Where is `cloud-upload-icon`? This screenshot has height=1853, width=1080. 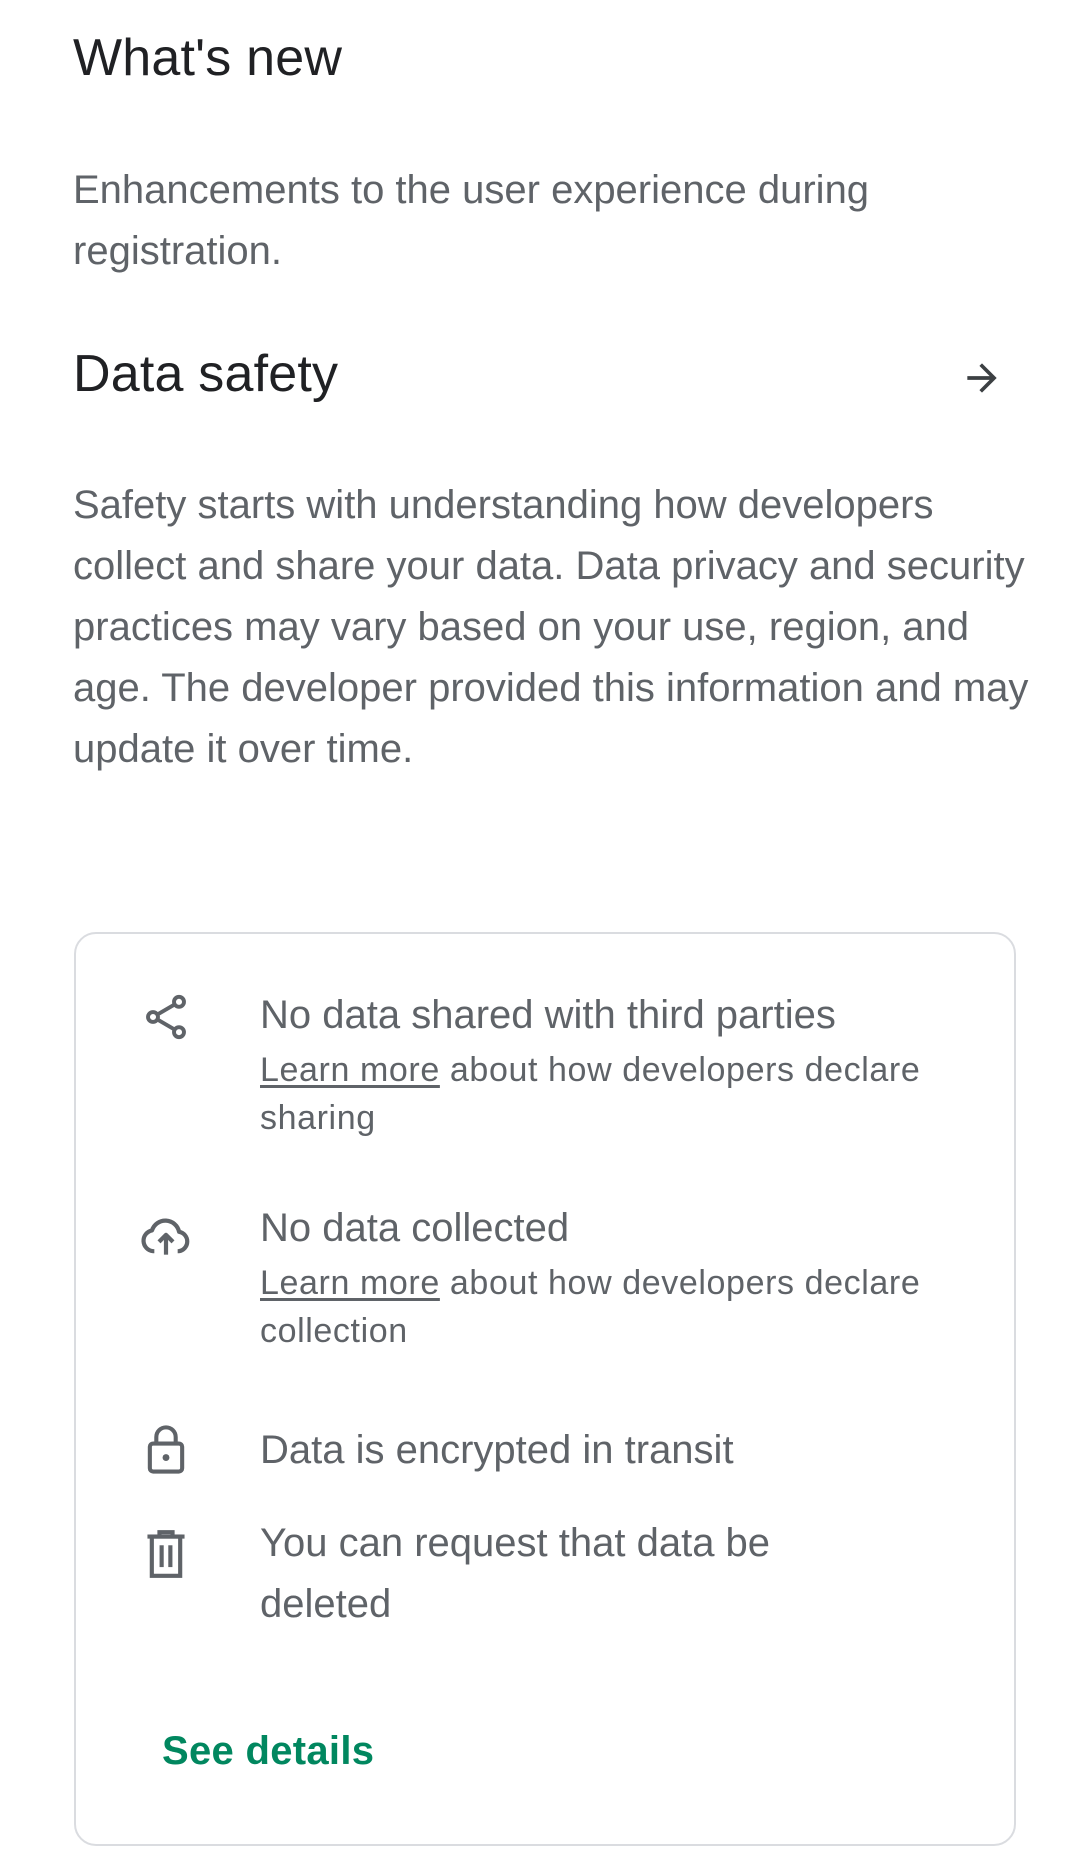 cloud-upload-icon is located at coordinates (166, 1236).